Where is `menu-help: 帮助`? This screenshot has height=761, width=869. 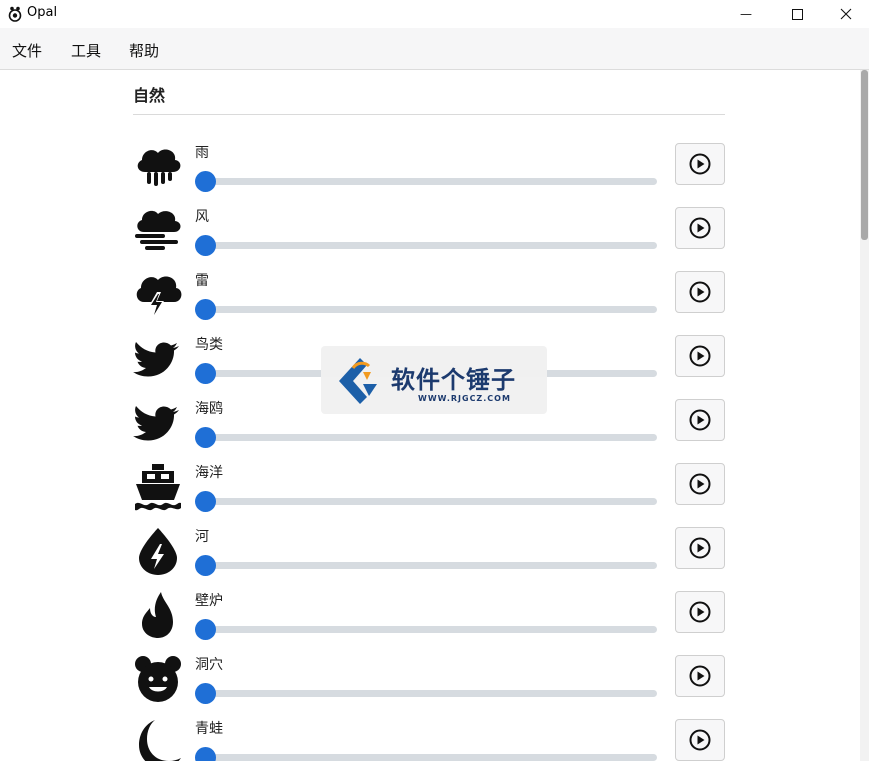 menu-help: 帮助 is located at coordinates (144, 50).